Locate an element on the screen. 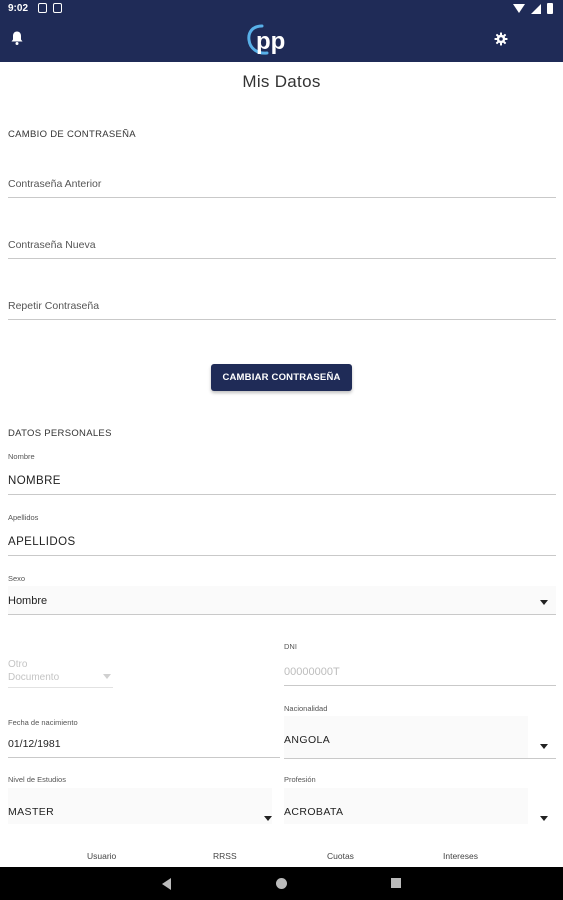 This screenshot has width=563, height=900. nacionalidad-value: ANGOLA is located at coordinates (307, 740).